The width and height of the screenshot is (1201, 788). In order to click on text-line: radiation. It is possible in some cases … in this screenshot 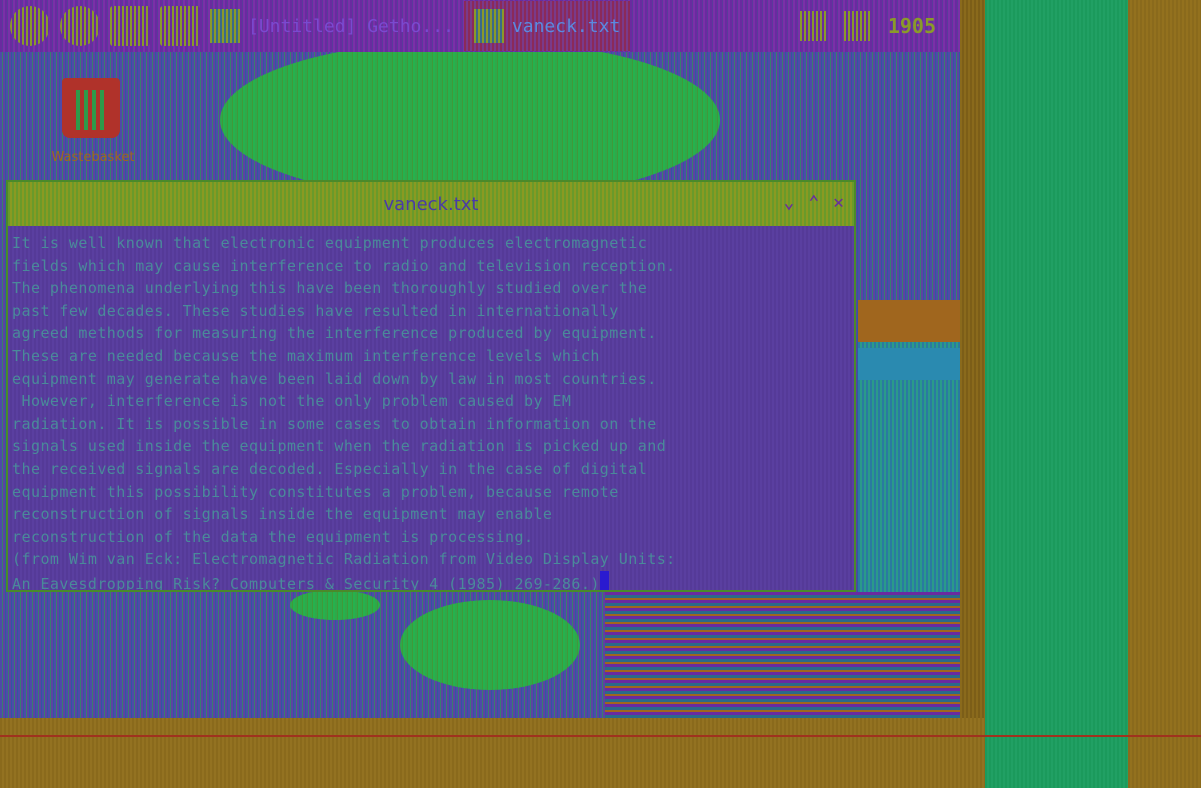, I will do `click(334, 423)`.